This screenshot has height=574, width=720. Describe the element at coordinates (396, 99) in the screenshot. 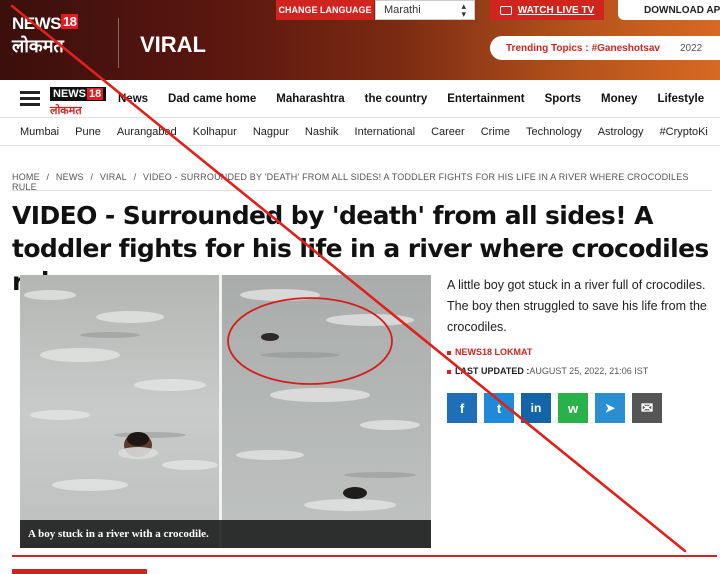

I see `nav-item-the-country: the country` at that location.